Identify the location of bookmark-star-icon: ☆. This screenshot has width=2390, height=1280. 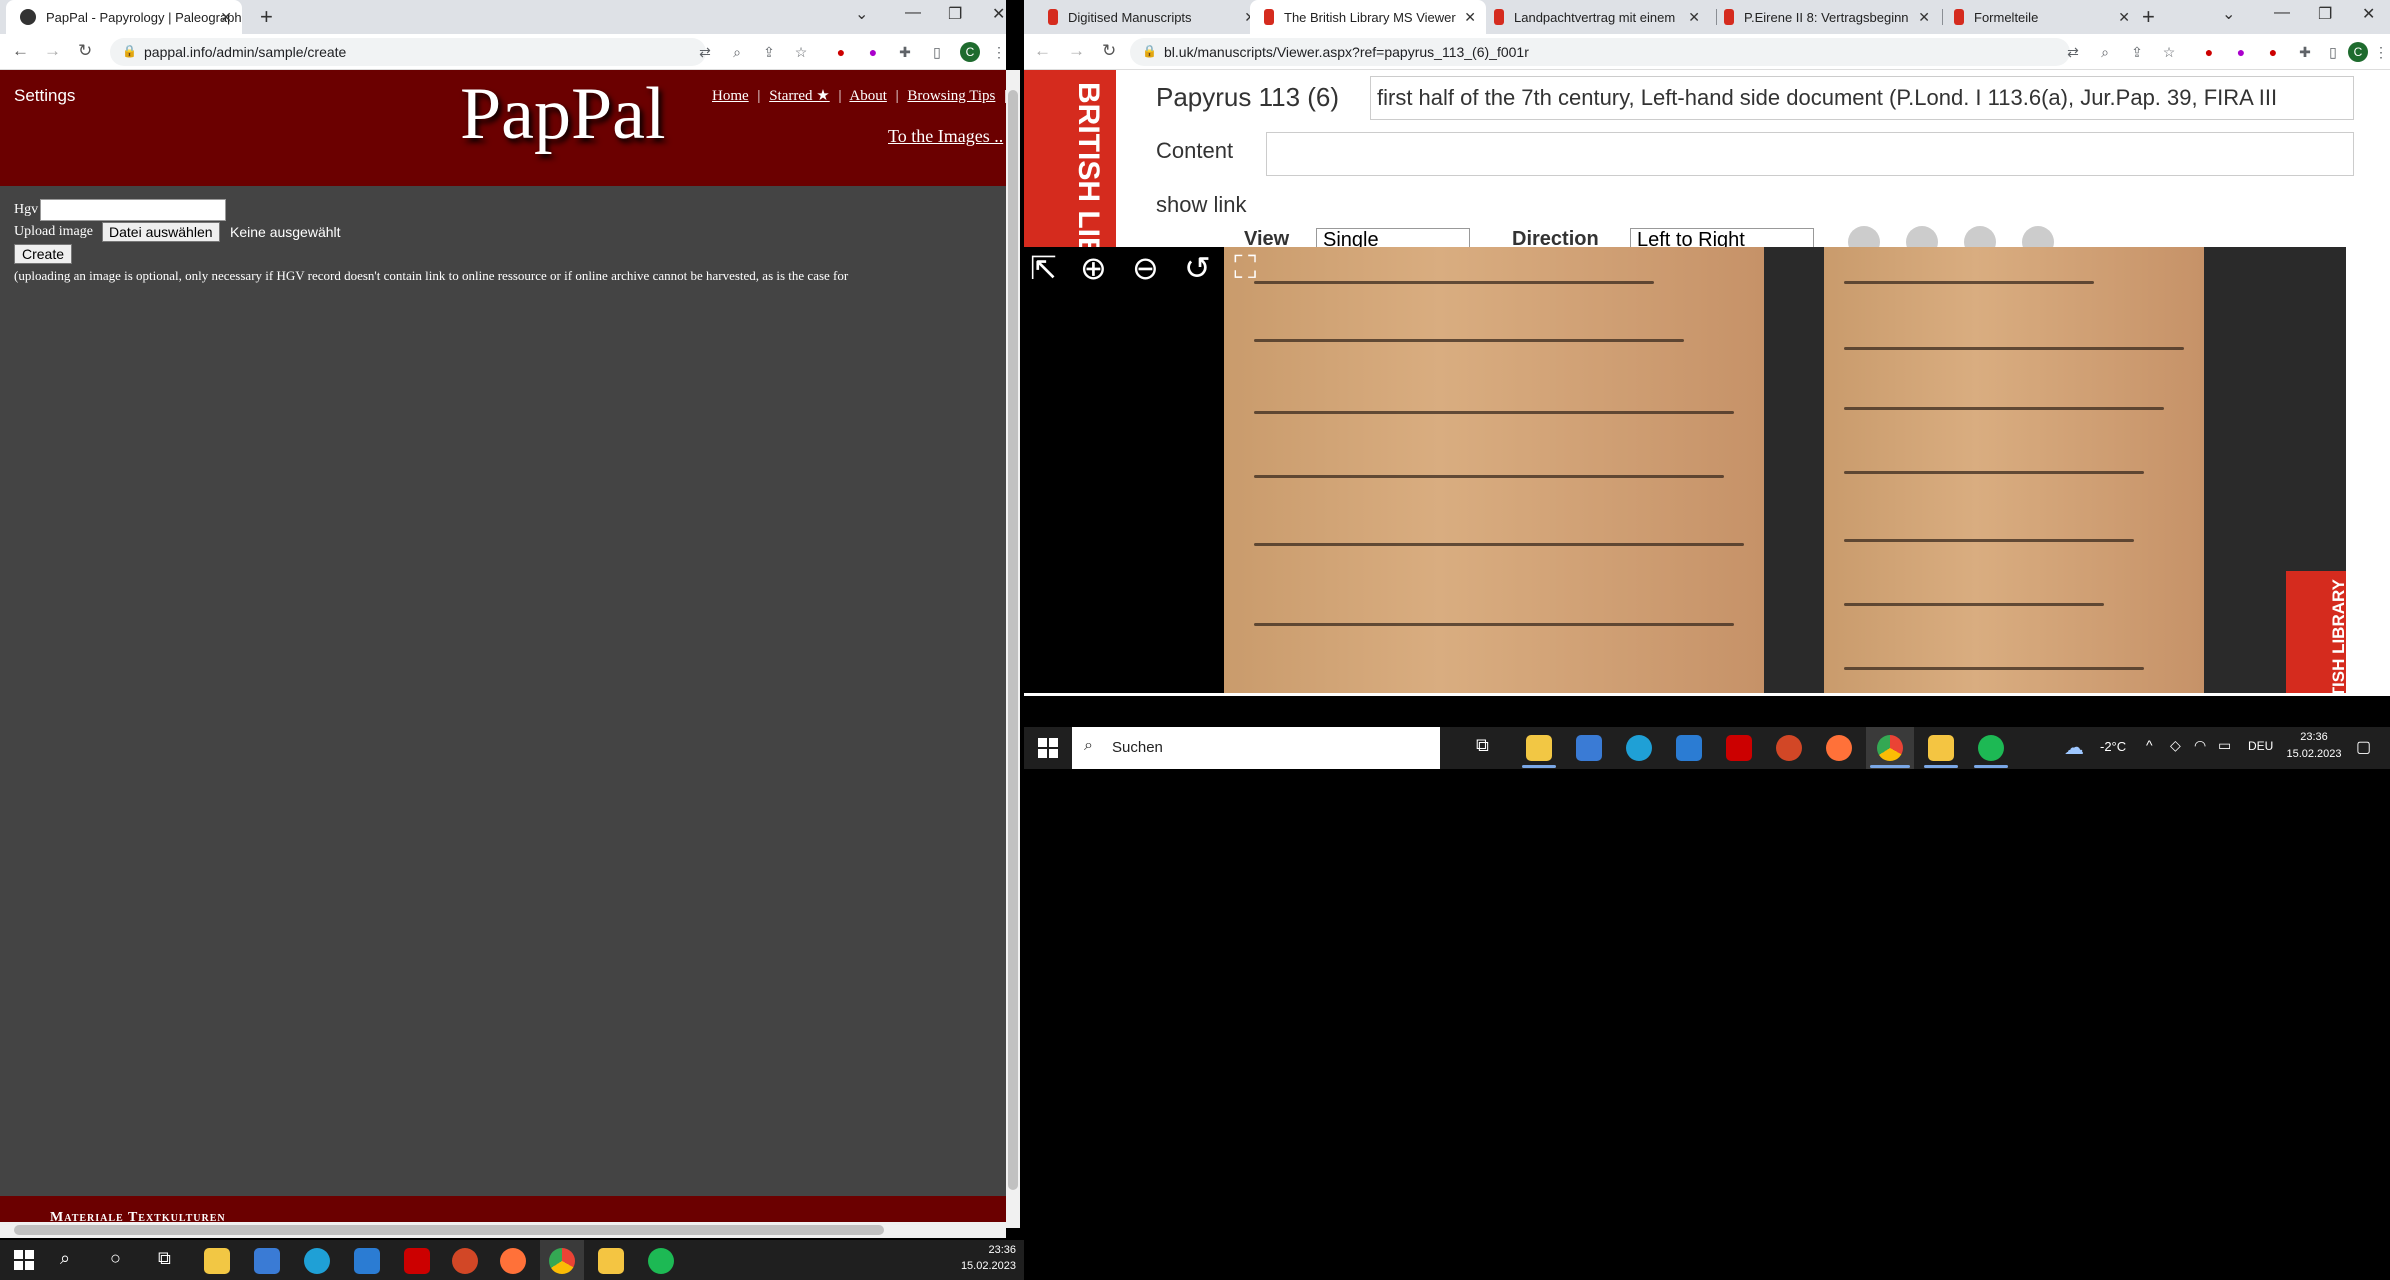
(2169, 52).